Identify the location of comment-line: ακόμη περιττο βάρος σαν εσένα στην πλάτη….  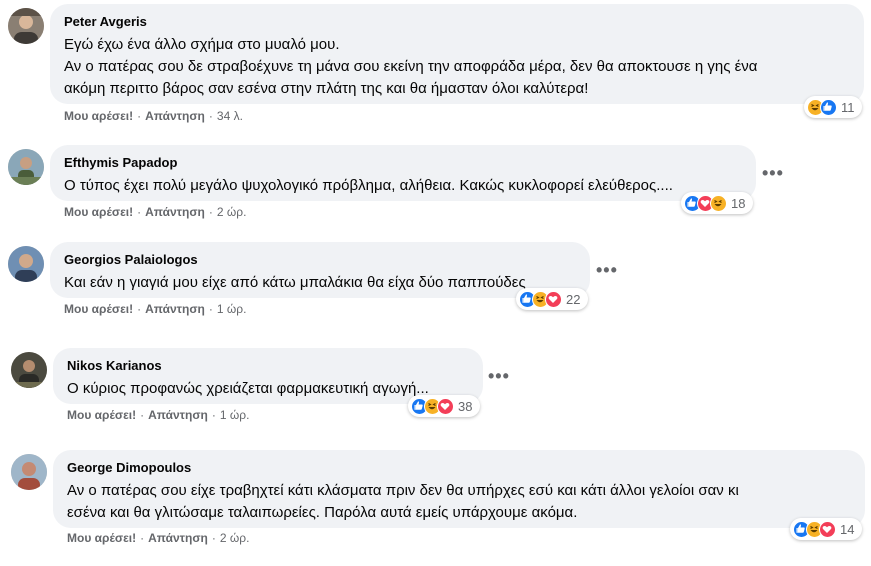
(326, 88).